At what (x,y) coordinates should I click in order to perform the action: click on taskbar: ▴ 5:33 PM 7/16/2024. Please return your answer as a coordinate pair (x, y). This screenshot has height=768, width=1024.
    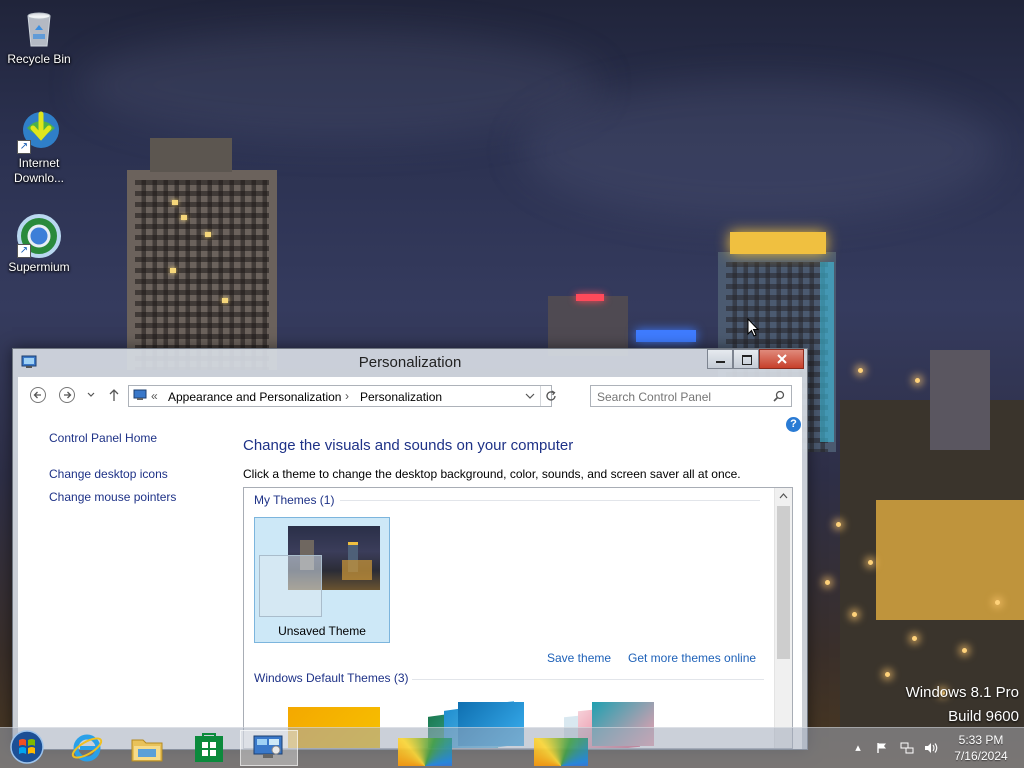
    Looking at the image, I should click on (512, 747).